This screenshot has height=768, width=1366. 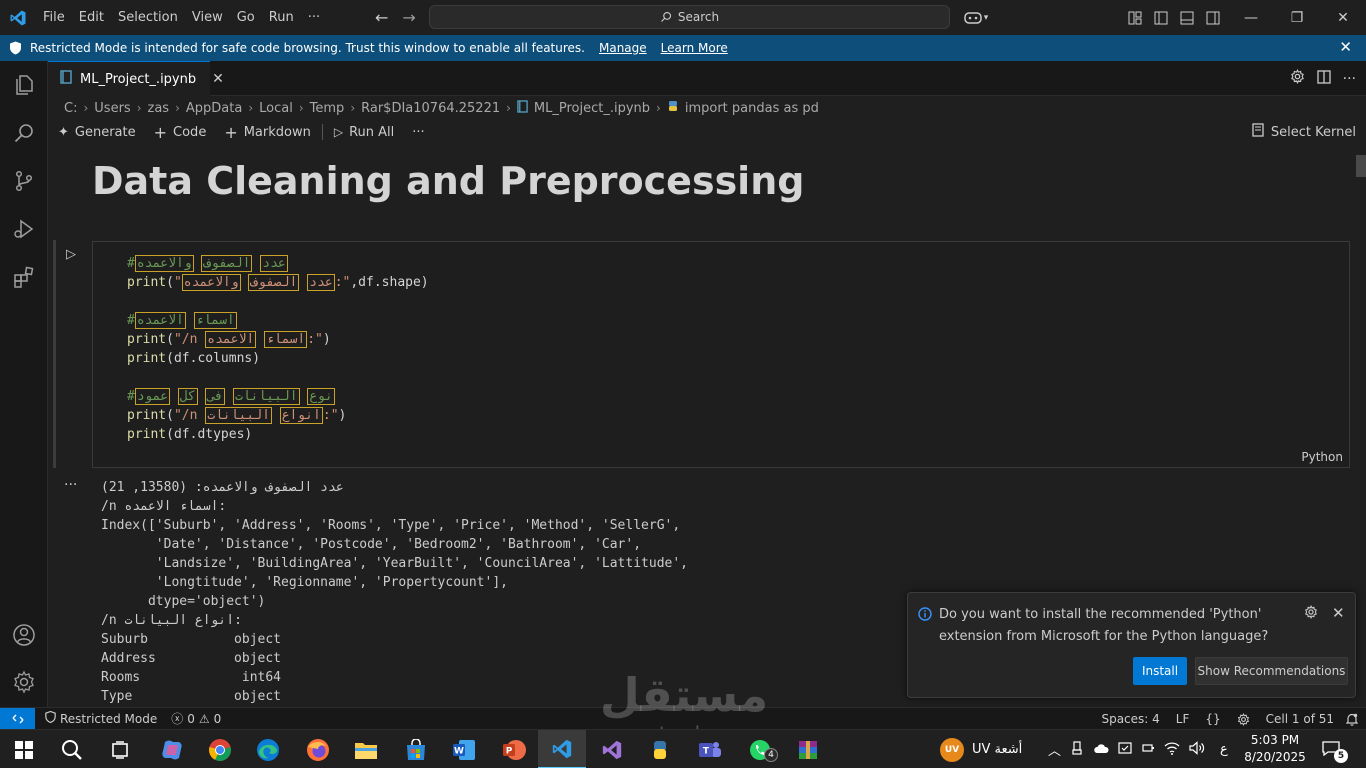 What do you see at coordinates (694, 48) in the screenshot?
I see `learn-more-link: Learn More` at bounding box center [694, 48].